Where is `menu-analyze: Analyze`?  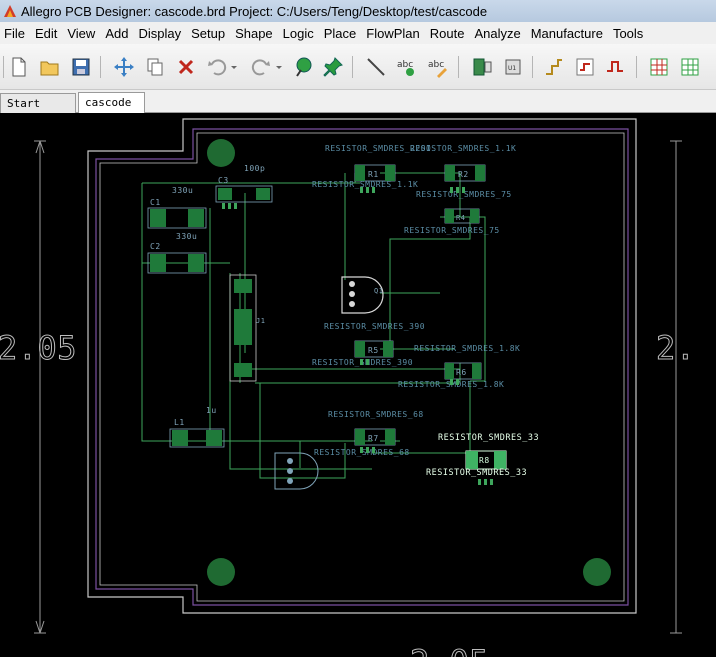
menu-analyze: Analyze is located at coordinates (498, 33).